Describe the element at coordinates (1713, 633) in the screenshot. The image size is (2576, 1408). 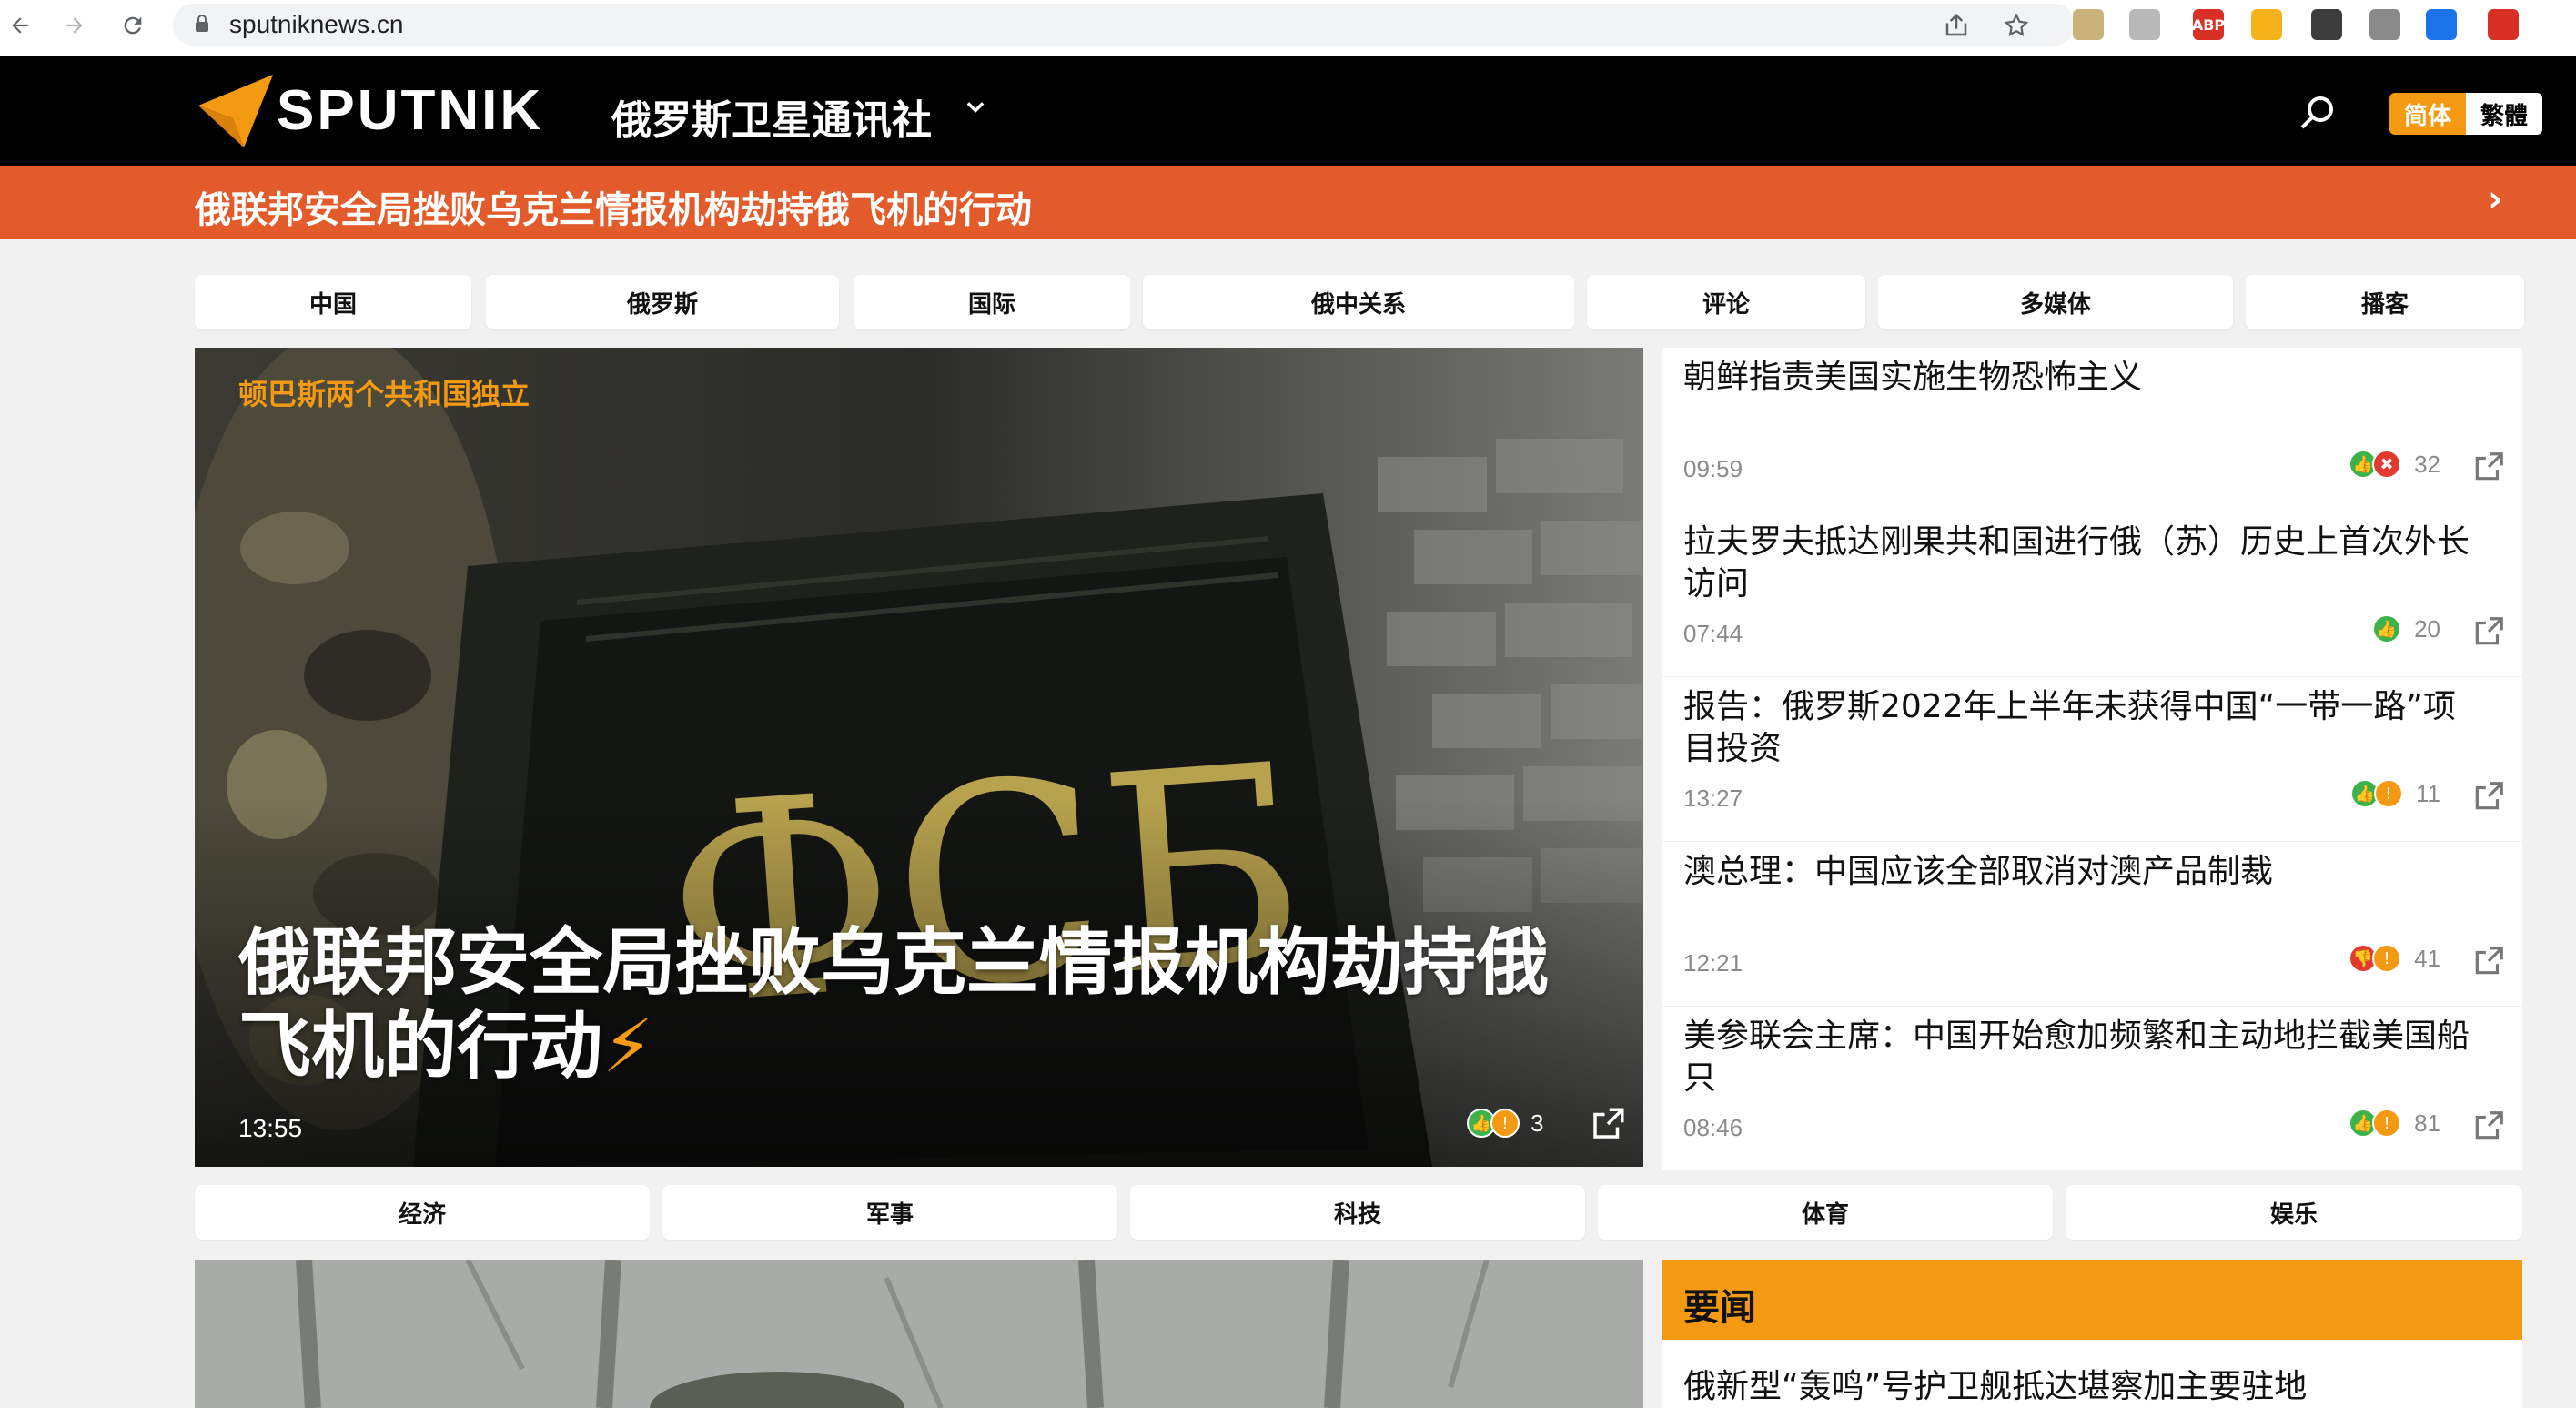
I see `news-item-time: 07:44` at that location.